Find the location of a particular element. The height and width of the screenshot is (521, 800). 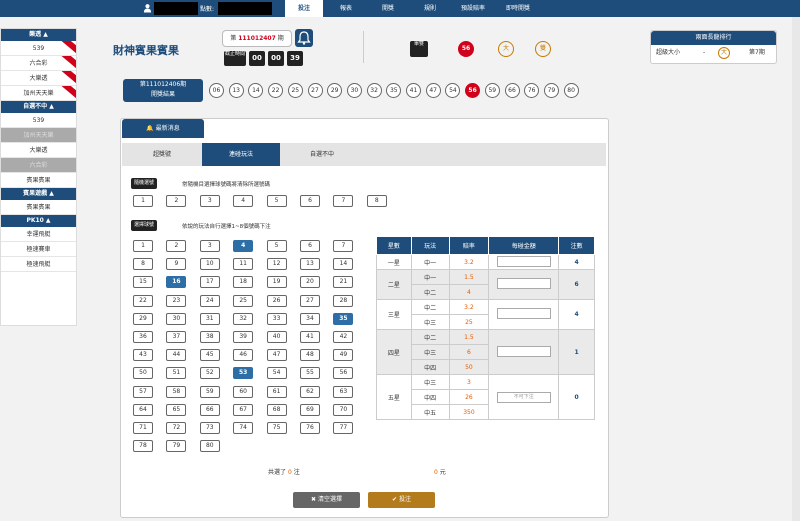

number-button: 9 is located at coordinates (176, 264).